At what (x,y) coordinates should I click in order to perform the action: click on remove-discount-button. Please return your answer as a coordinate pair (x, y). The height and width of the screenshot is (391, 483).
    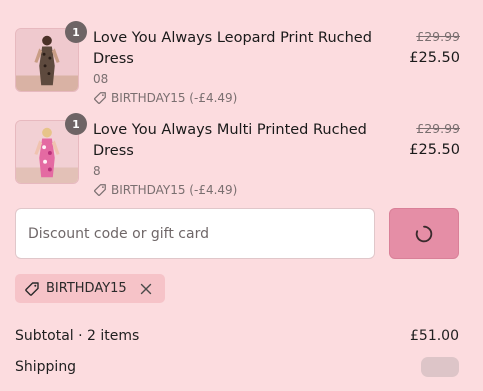
    Looking at the image, I should click on (146, 289).